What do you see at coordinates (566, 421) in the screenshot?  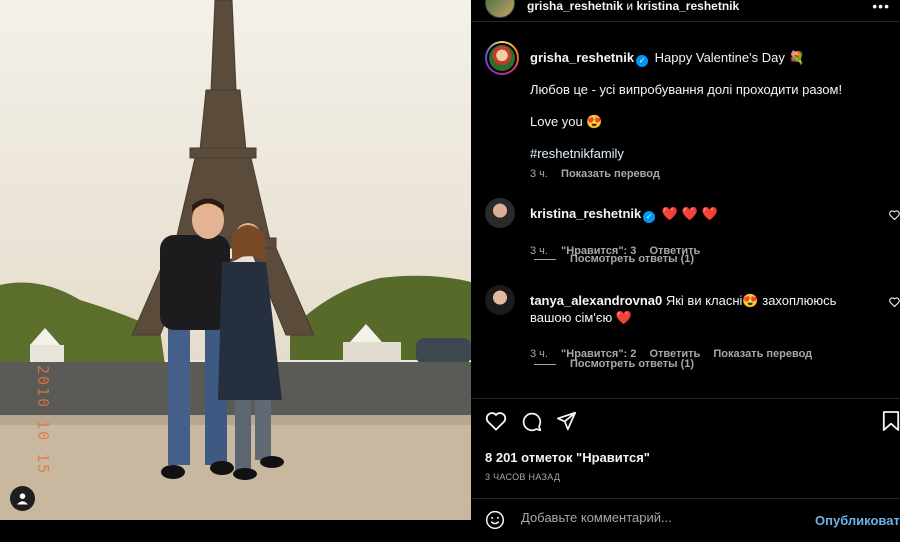 I see `paper-plane-icon` at bounding box center [566, 421].